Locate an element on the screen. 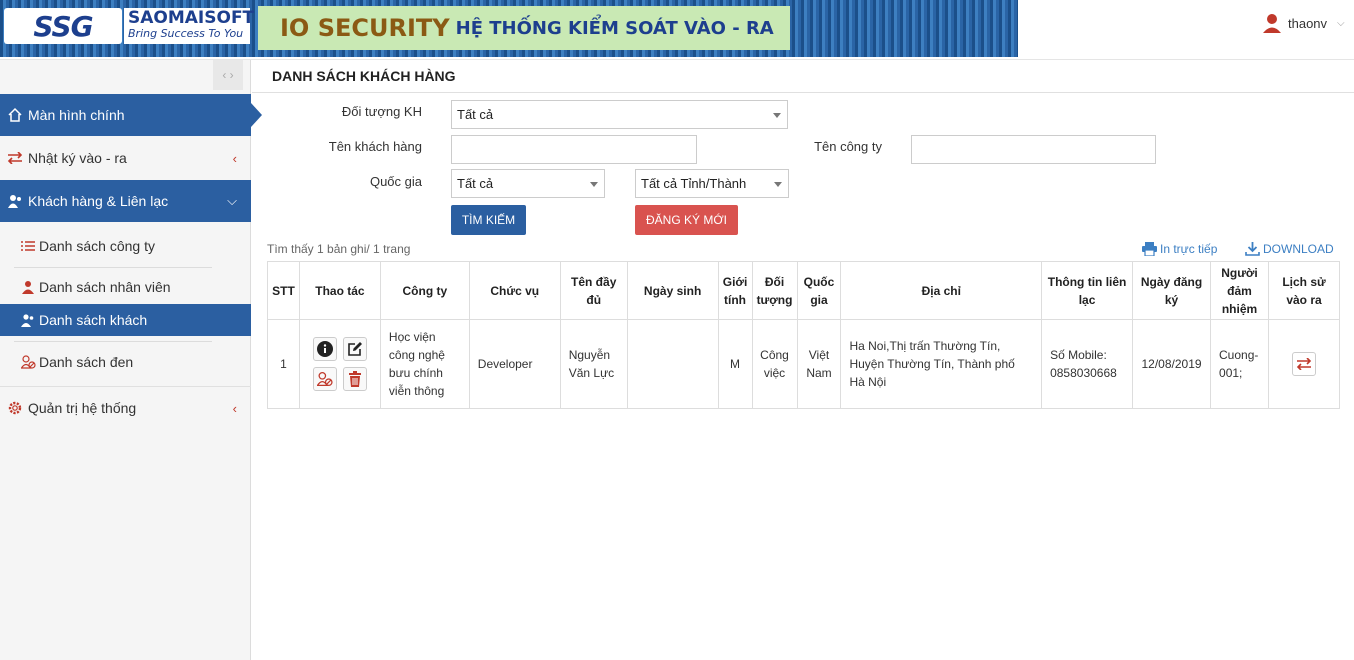 The image size is (1354, 660). sidebar-item-access-log: Nhật ký vào - ra ‹ is located at coordinates (125, 158).